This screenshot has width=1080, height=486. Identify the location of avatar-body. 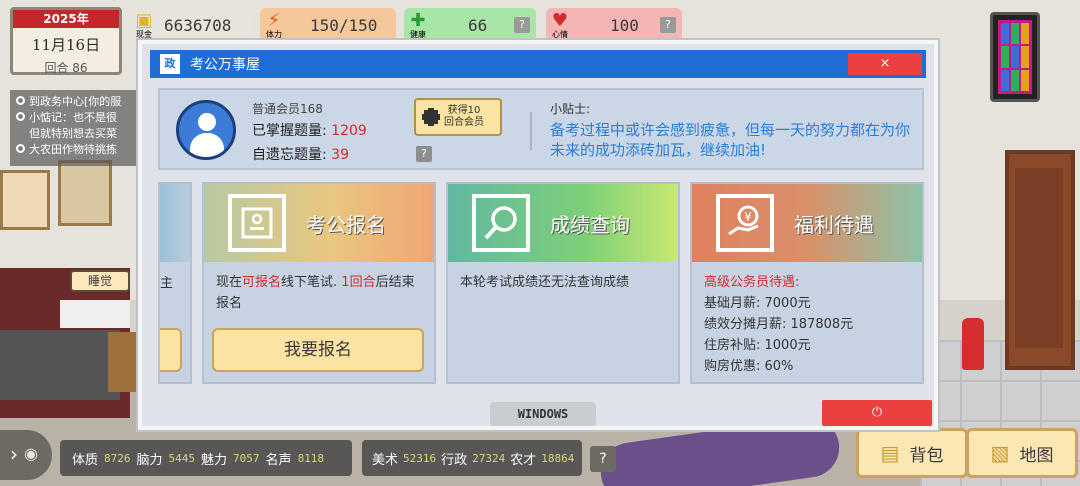
(207, 145).